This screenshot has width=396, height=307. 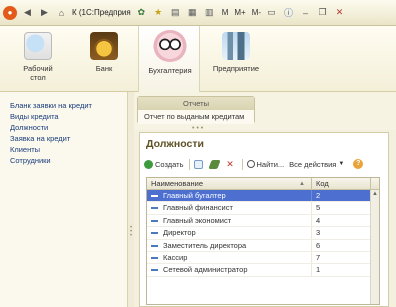 I want to click on nav-item-credit-request: Заявка на кредит, so click(x=68, y=138).